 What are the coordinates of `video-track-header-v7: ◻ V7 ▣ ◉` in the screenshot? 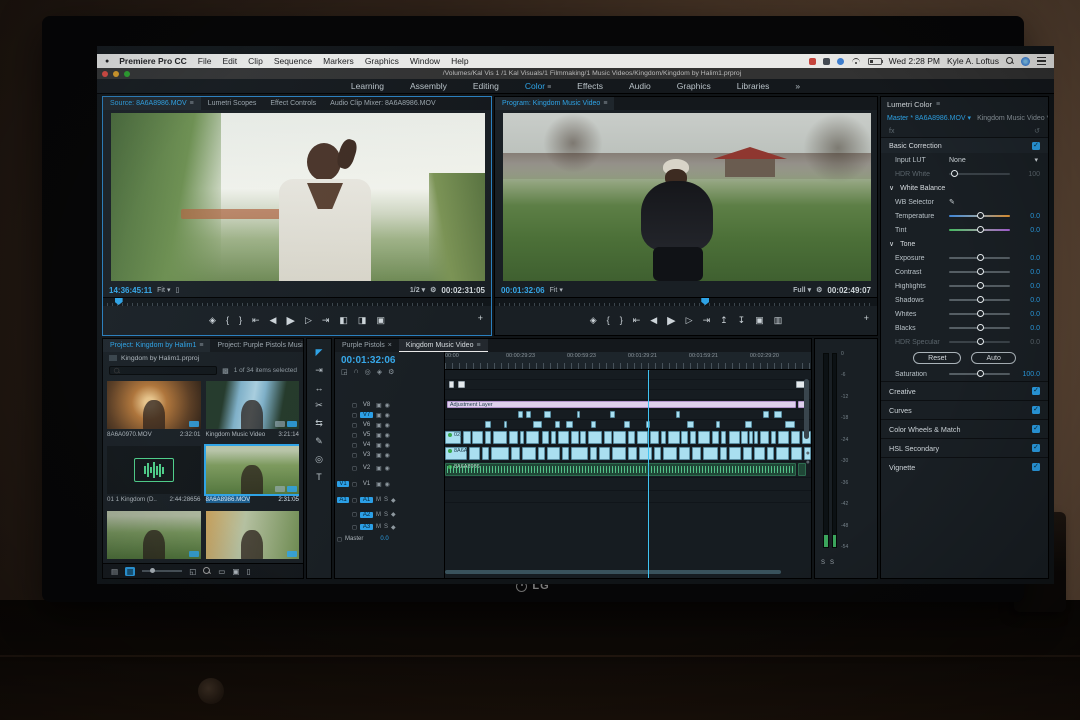 It's located at (389, 415).